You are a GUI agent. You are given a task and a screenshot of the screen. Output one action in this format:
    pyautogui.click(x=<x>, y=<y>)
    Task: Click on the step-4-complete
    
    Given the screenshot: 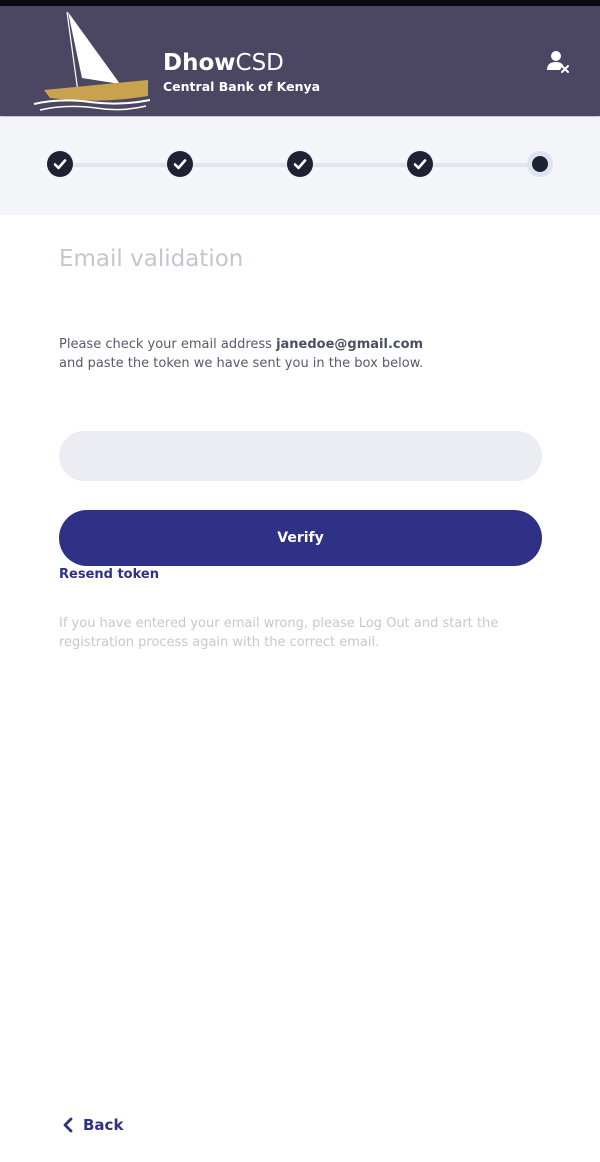 What is the action you would take?
    pyautogui.click(x=420, y=164)
    